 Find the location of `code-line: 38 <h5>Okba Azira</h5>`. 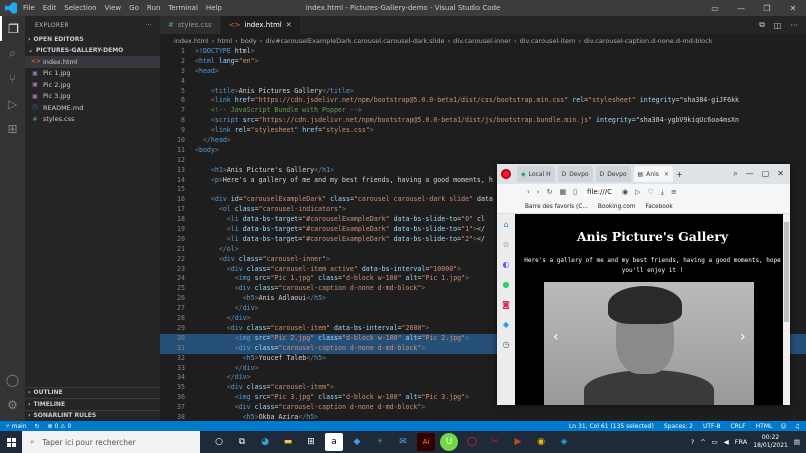

code-line: 38 <h5>Okba Azira</h5> is located at coordinates (483, 417).